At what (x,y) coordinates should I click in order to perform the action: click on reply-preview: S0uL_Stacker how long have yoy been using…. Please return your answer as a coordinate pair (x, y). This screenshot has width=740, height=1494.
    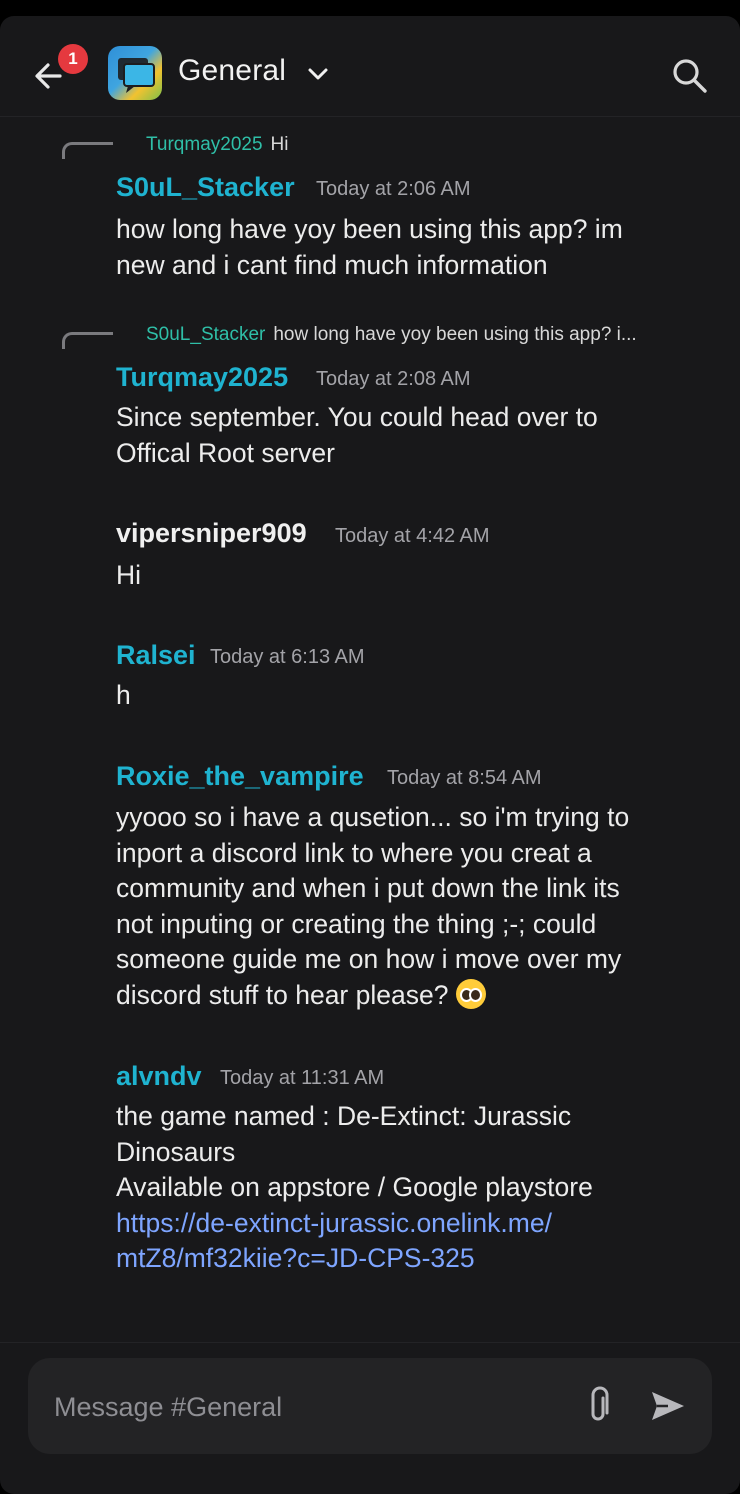
    Looking at the image, I should click on (391, 335).